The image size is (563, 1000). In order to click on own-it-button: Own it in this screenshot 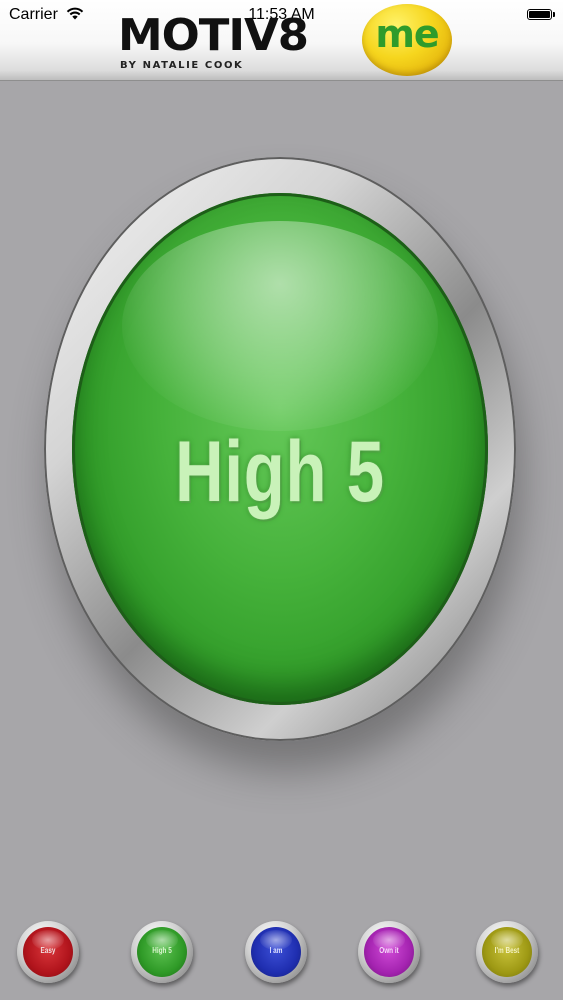, I will do `click(389, 952)`.